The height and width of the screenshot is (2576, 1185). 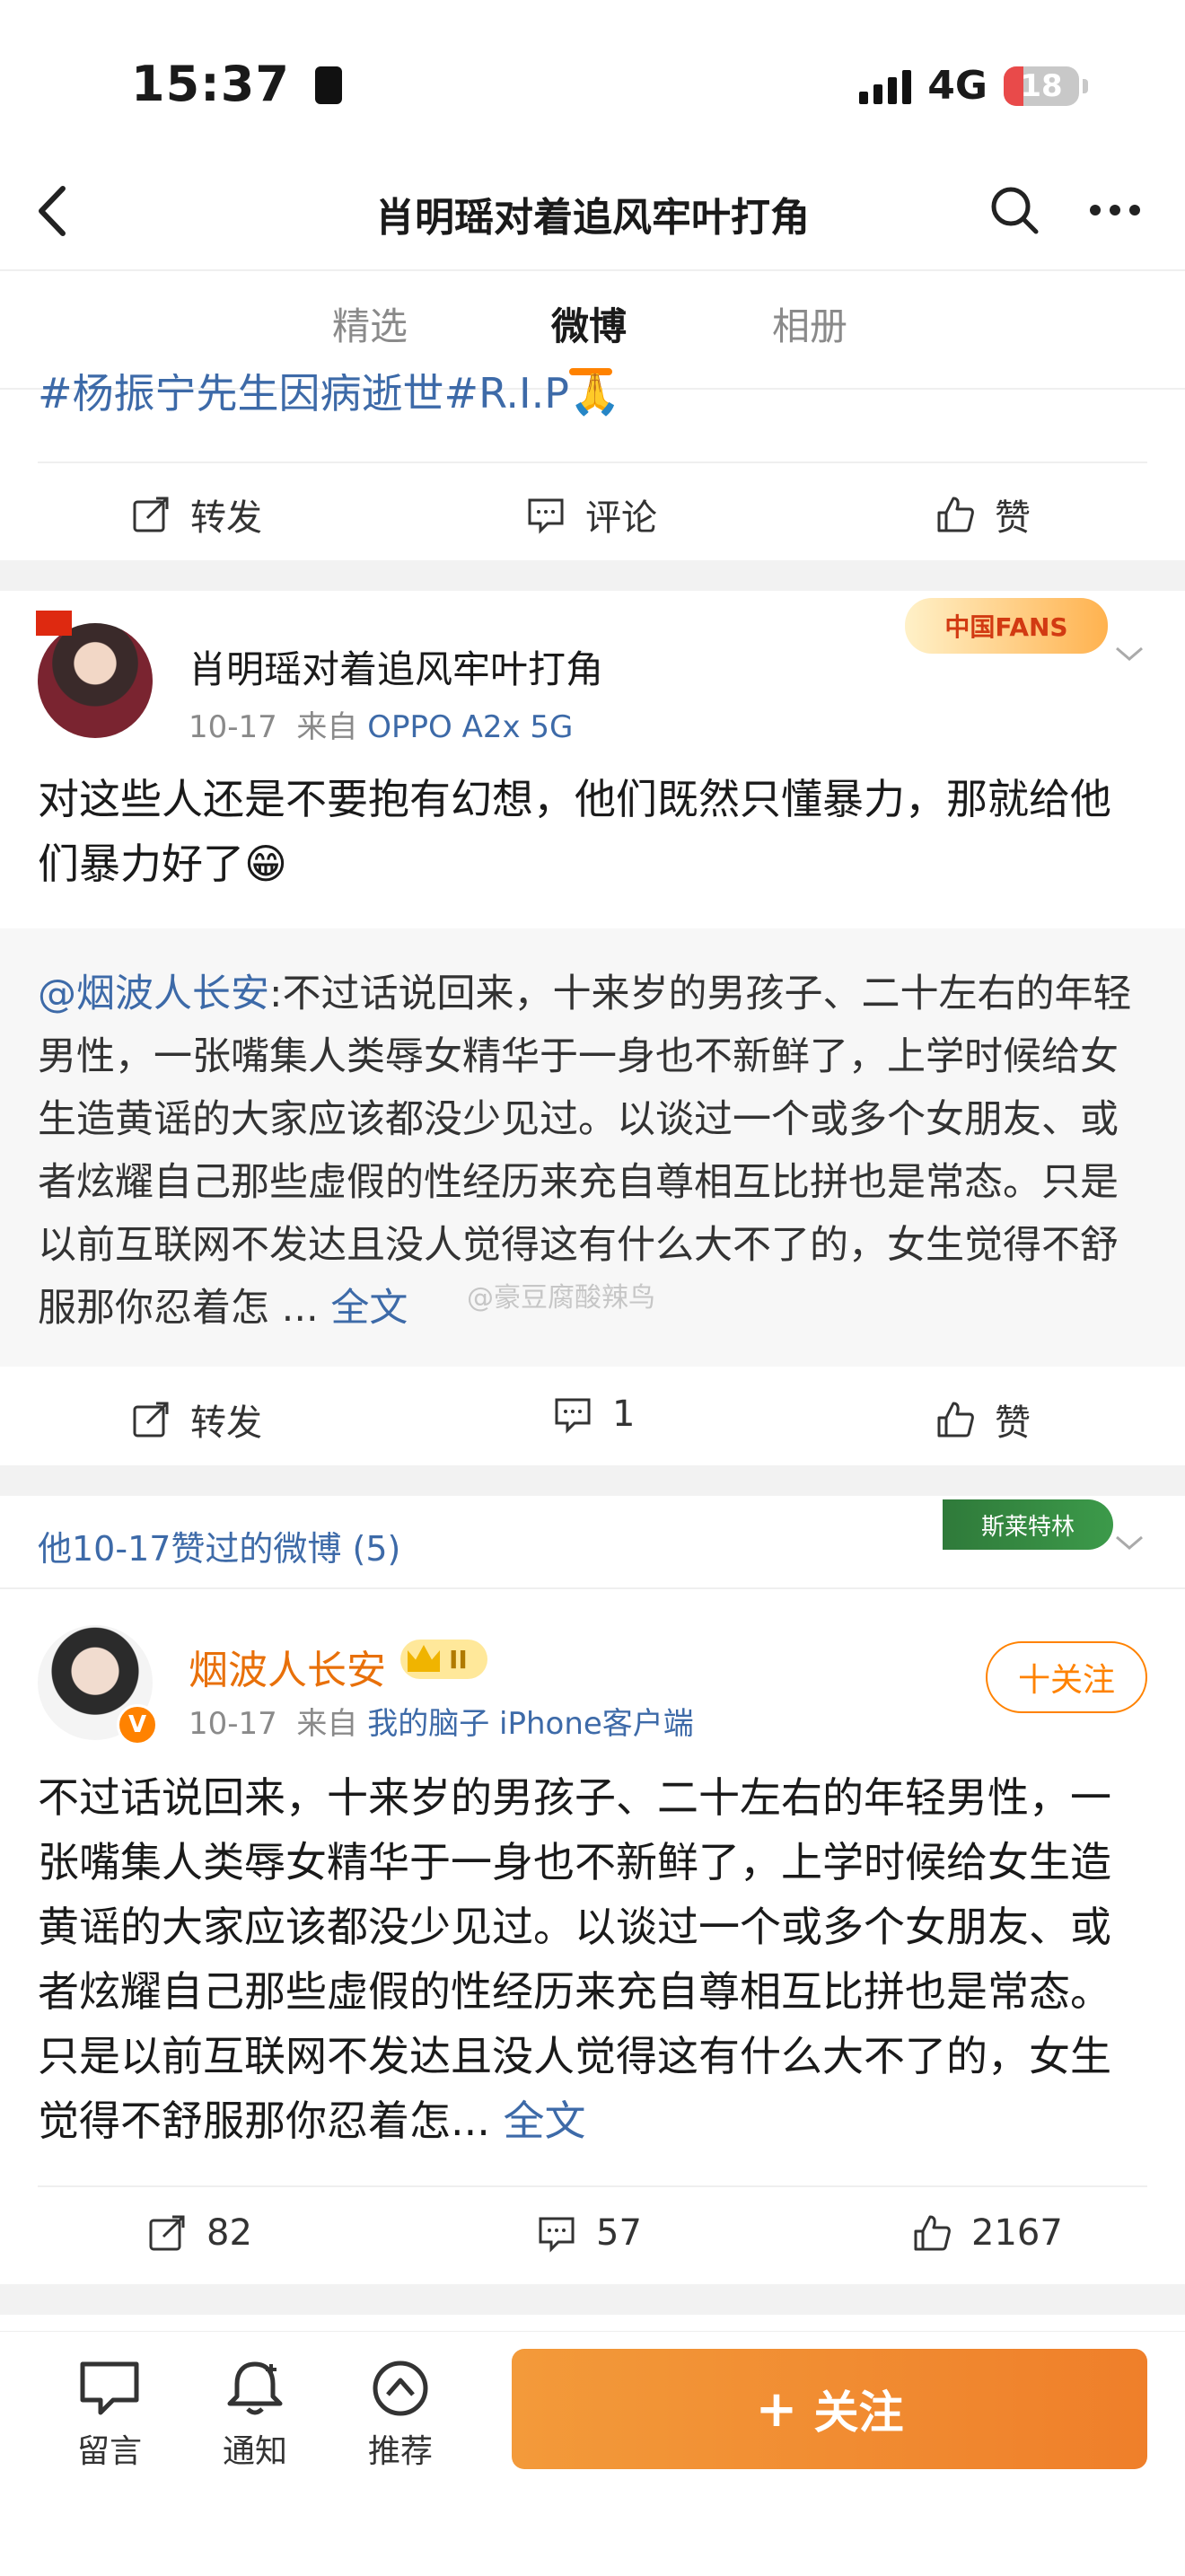 I want to click on plus-icon: +, so click(x=776, y=2409).